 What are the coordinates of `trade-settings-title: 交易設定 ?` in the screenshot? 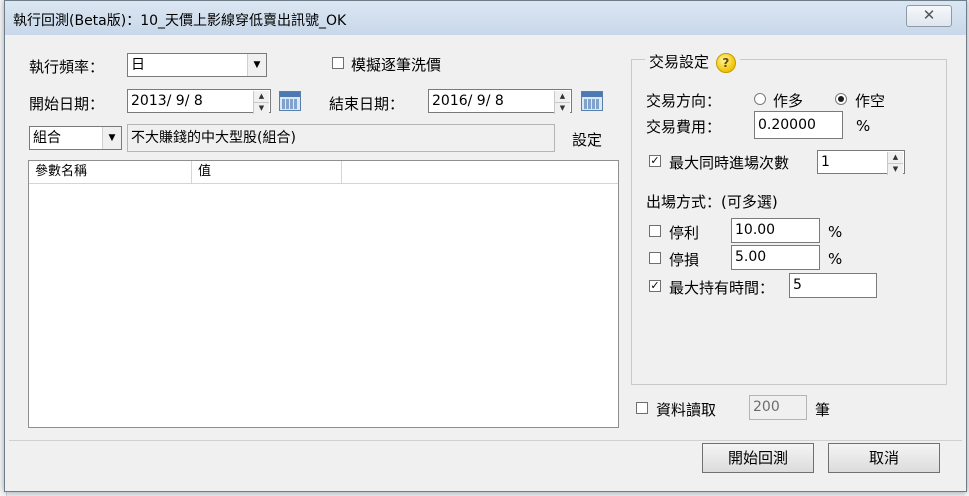 It's located at (692, 62).